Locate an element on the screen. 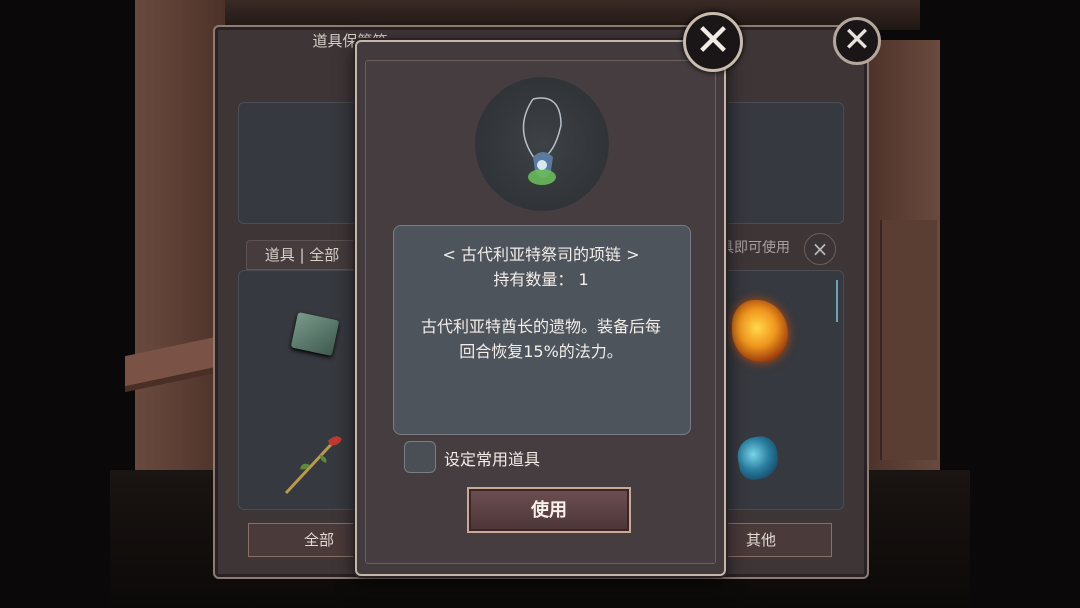  item-description: 古代利亚特酋长的遗物。装备后每 回合恢复15%的法力。 is located at coordinates (541, 339).